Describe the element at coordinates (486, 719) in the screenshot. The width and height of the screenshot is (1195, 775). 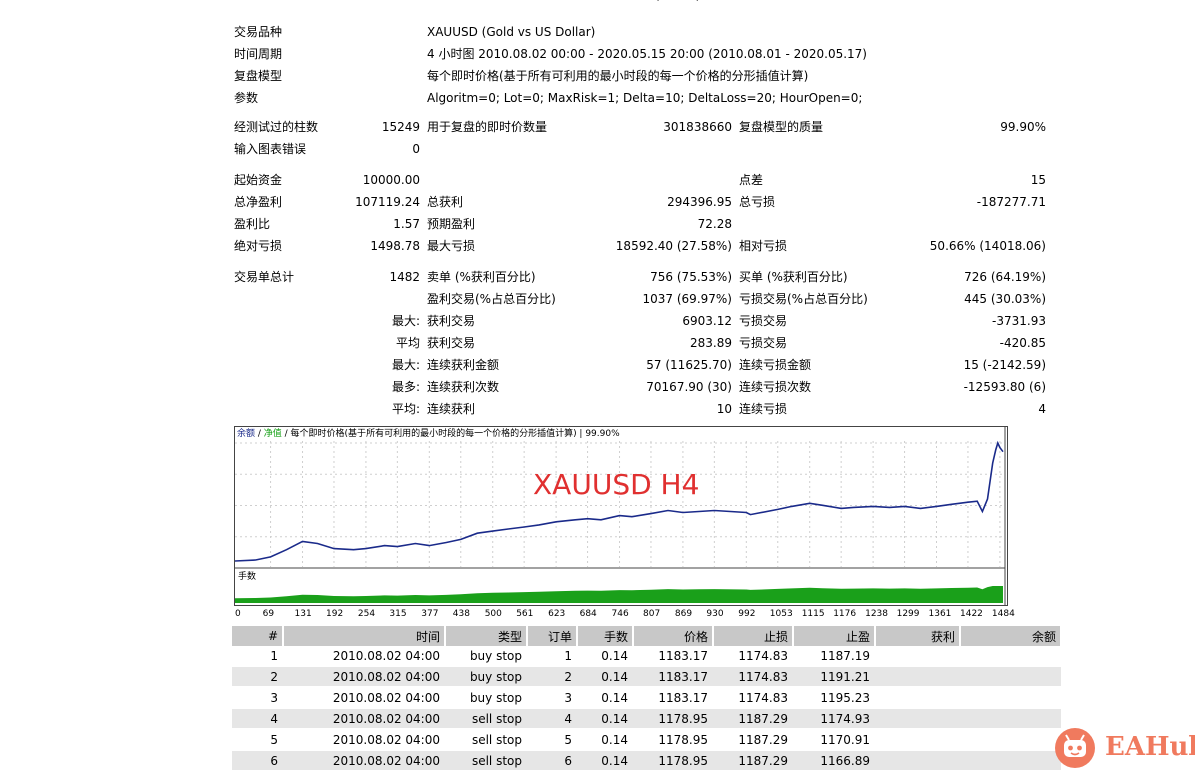
I see `table-cell: sell stop` at that location.